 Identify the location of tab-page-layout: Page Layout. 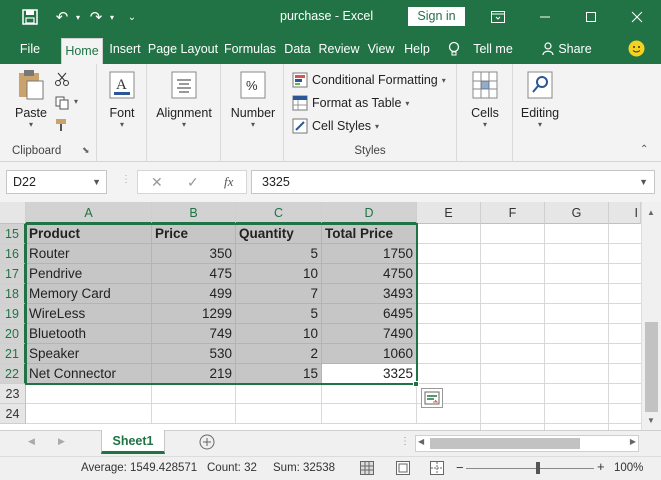
(183, 49).